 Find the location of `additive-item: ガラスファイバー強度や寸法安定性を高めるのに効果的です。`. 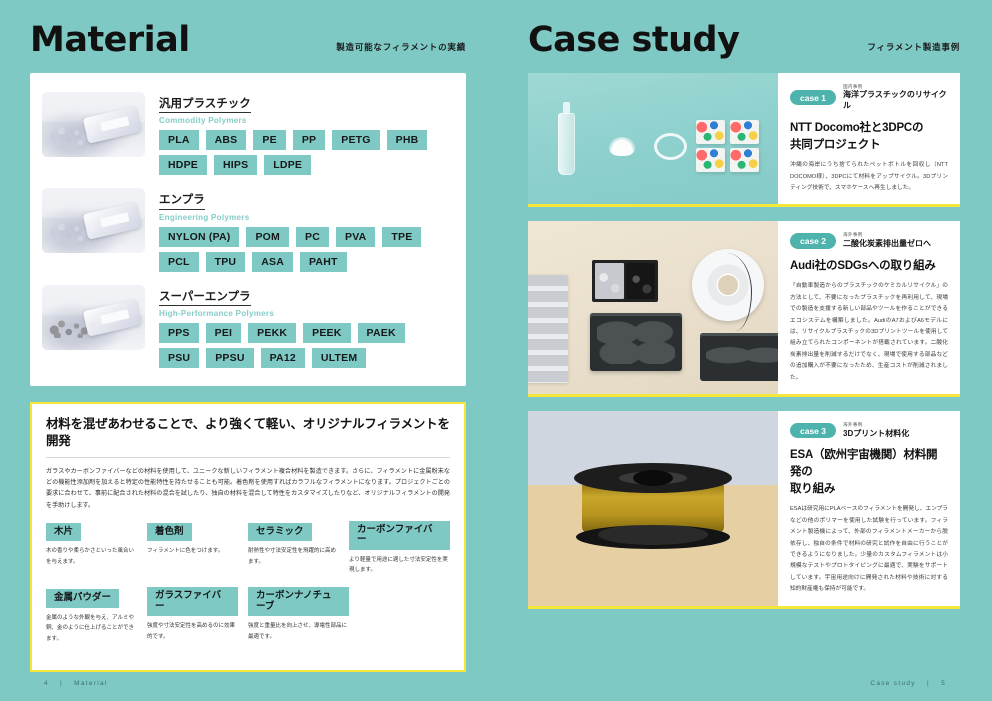

additive-item: ガラスファイバー強度や寸法安定性を高めるのに効果的です。 is located at coordinates (197, 616).